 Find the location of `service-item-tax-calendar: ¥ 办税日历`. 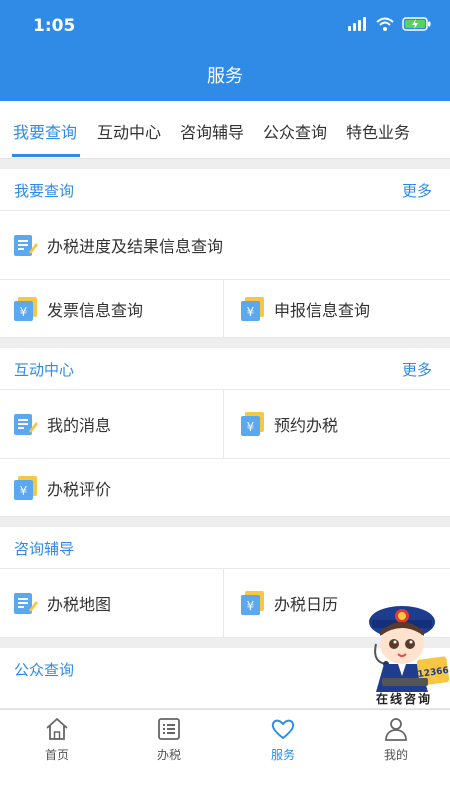

service-item-tax-calendar: ¥ 办税日历 is located at coordinates (289, 603).